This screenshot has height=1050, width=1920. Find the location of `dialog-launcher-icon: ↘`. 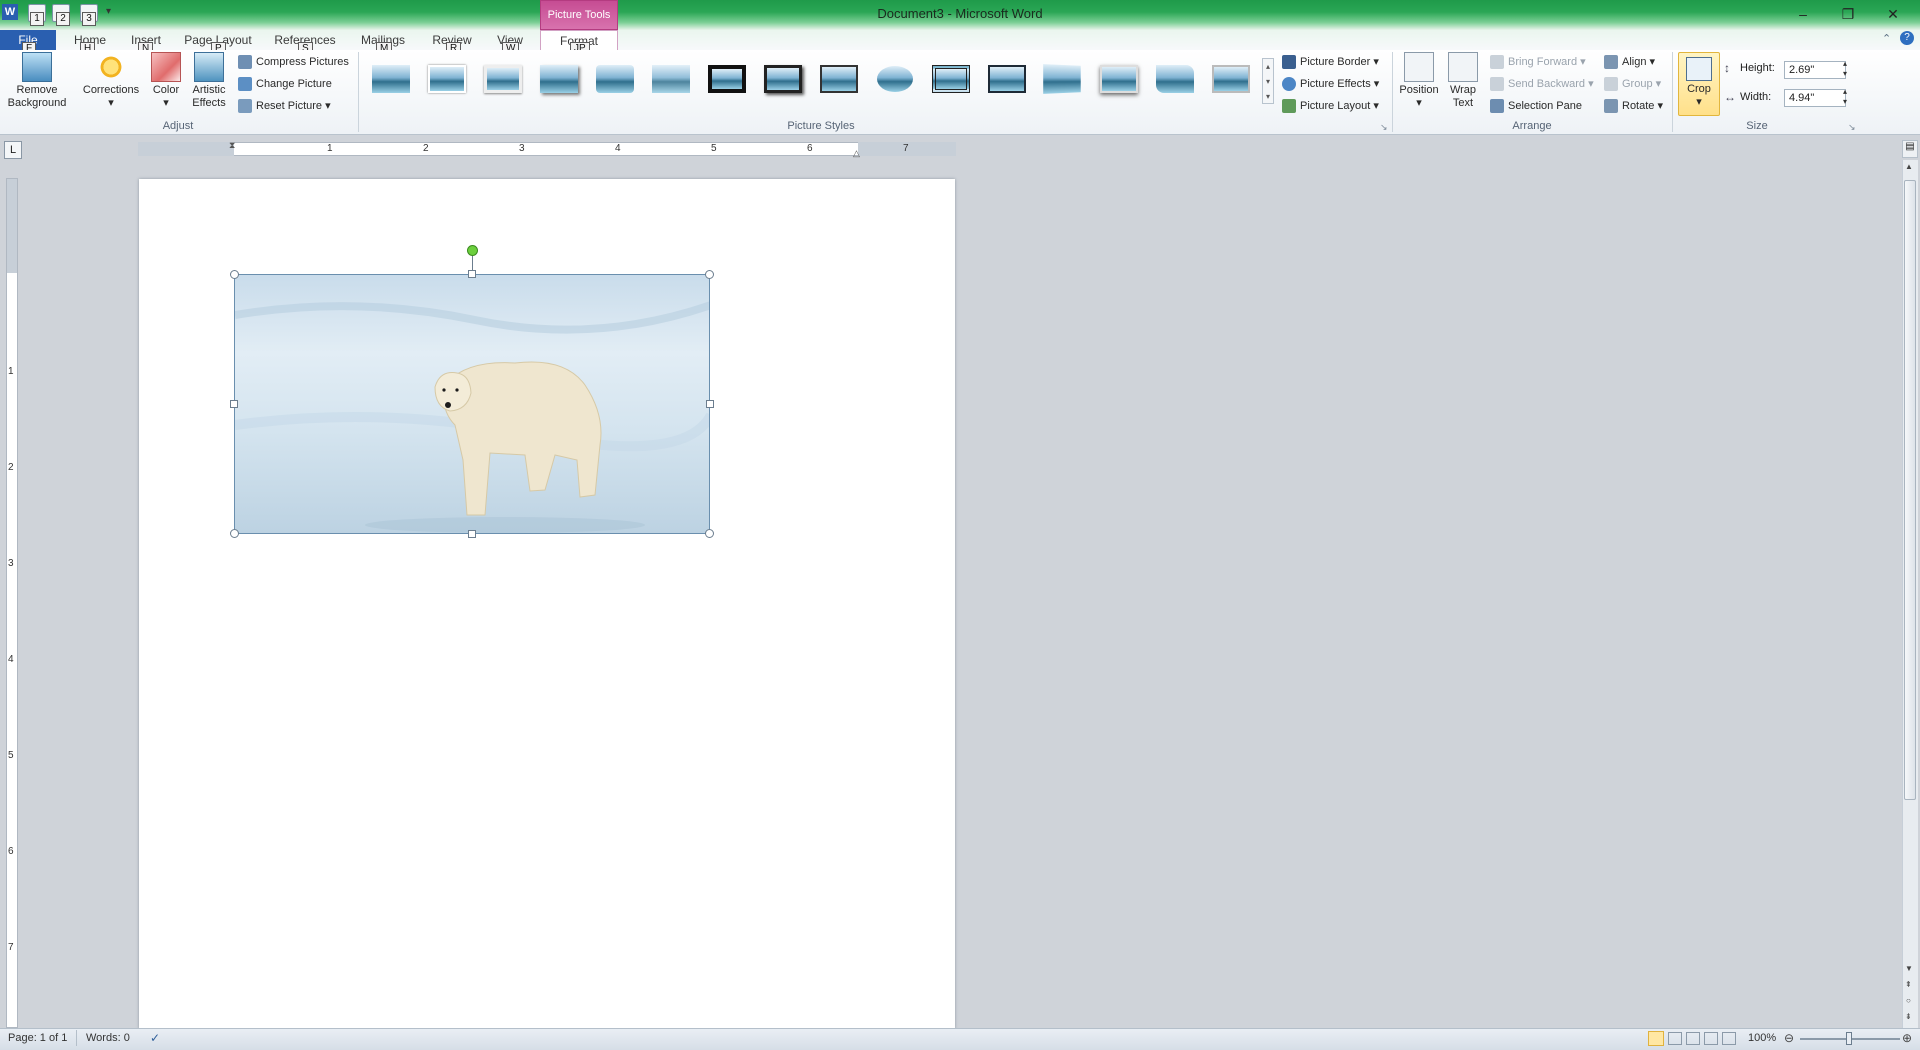

dialog-launcher-icon: ↘ is located at coordinates (1384, 127).